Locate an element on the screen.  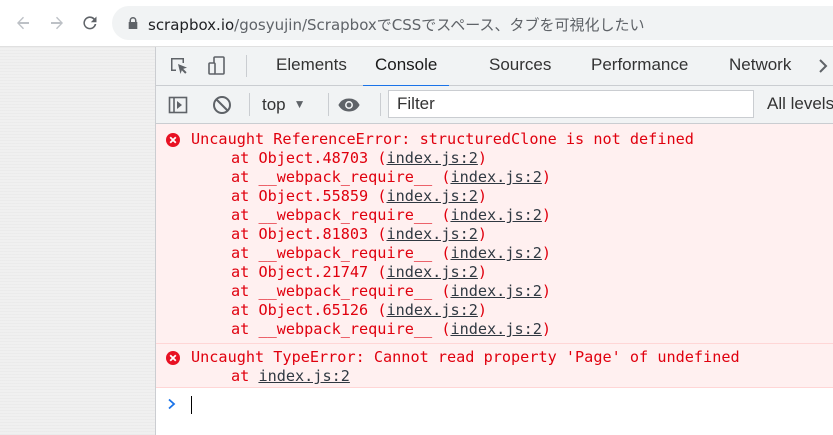
frame-function: Object.65126 is located at coordinates (313, 310).